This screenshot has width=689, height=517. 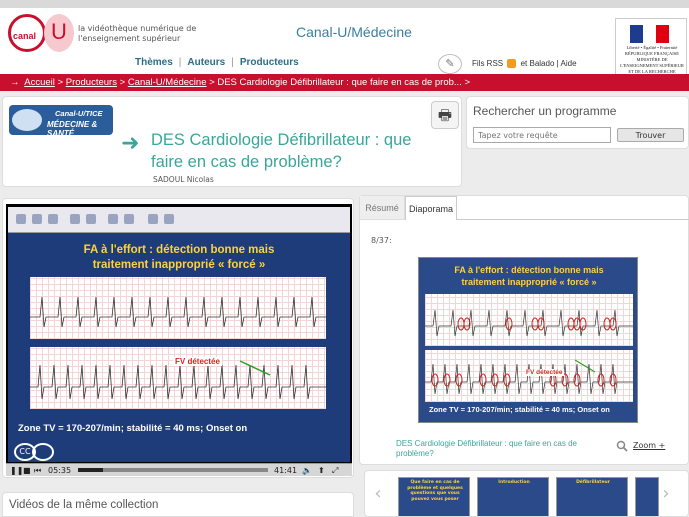 I want to click on tab-diaporama: Diaporama, so click(x=431, y=208).